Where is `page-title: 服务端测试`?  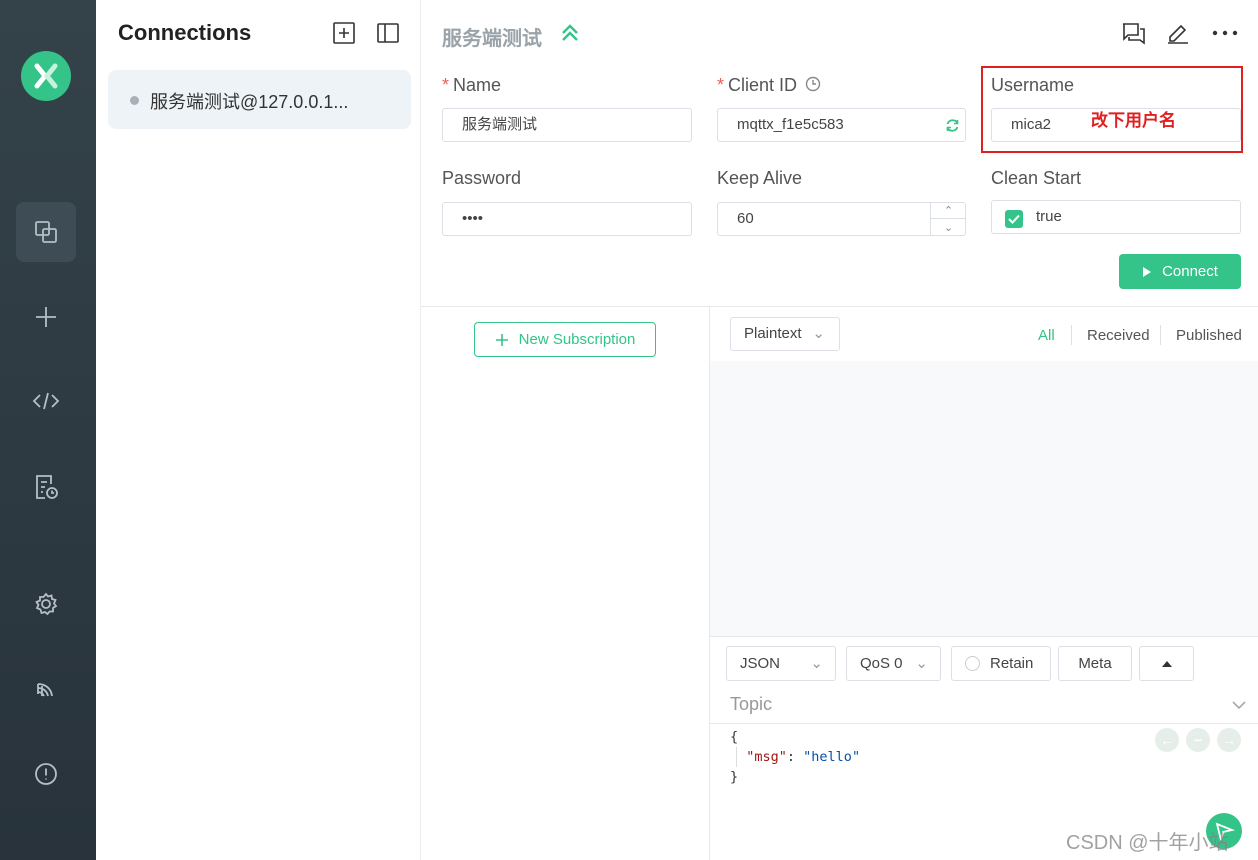
page-title: 服务端测试 is located at coordinates (492, 39).